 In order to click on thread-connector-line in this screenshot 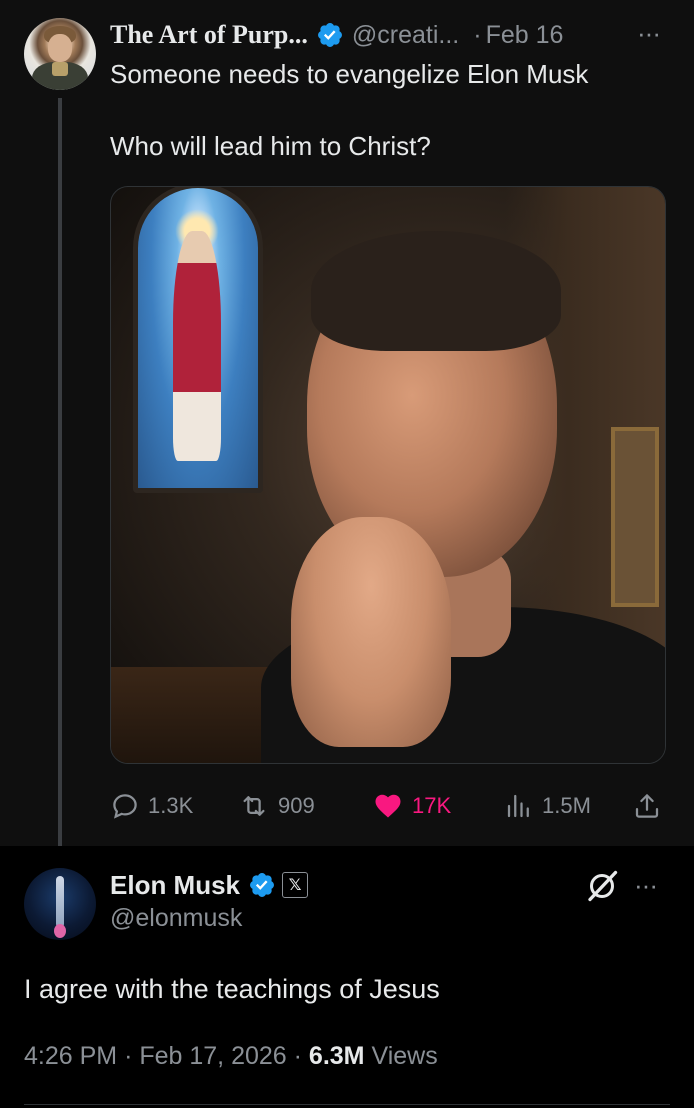, I will do `click(60, 472)`.